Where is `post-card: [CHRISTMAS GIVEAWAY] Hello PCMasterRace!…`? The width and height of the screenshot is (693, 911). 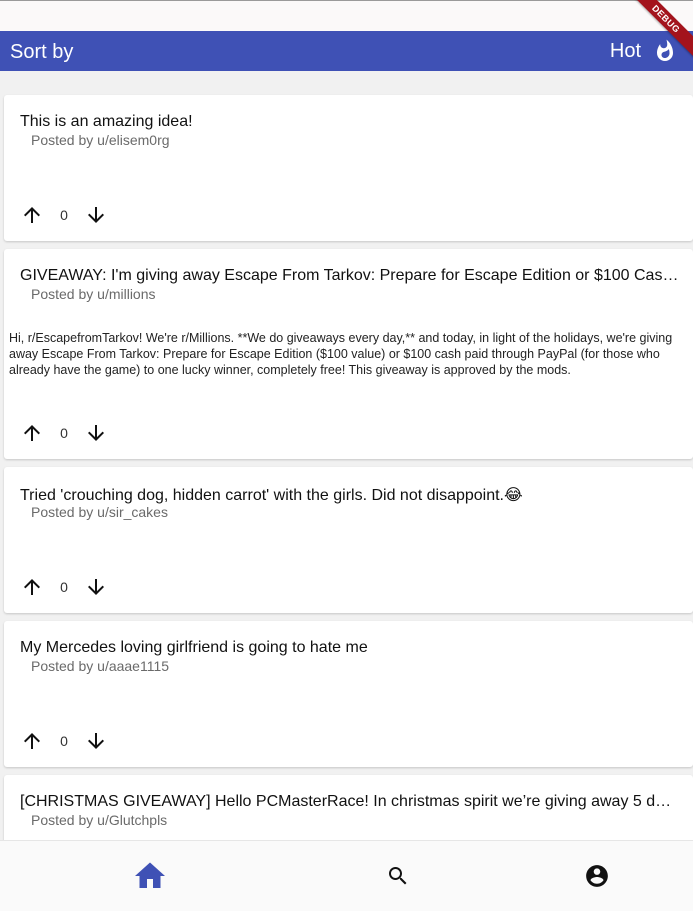 post-card: [CHRISTMAS GIVEAWAY] Hello PCMasterRace!… is located at coordinates (348, 807).